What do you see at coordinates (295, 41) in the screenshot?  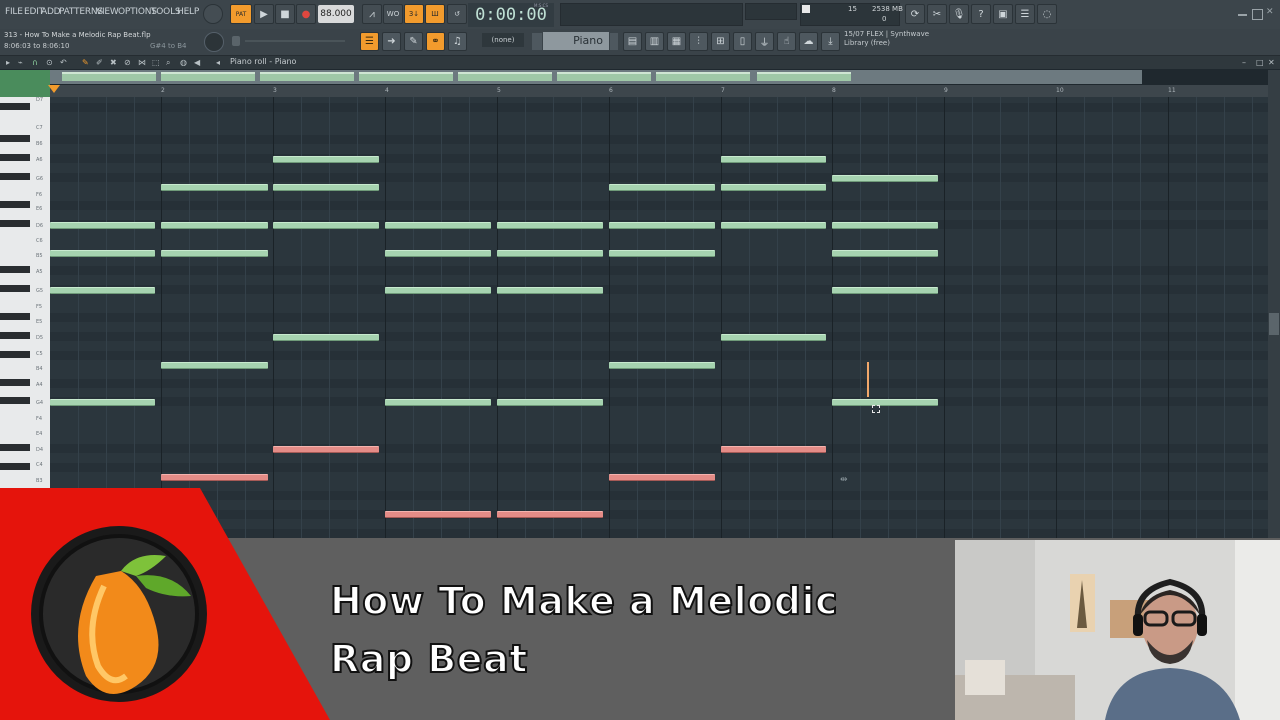 I see `master-pitch-track` at bounding box center [295, 41].